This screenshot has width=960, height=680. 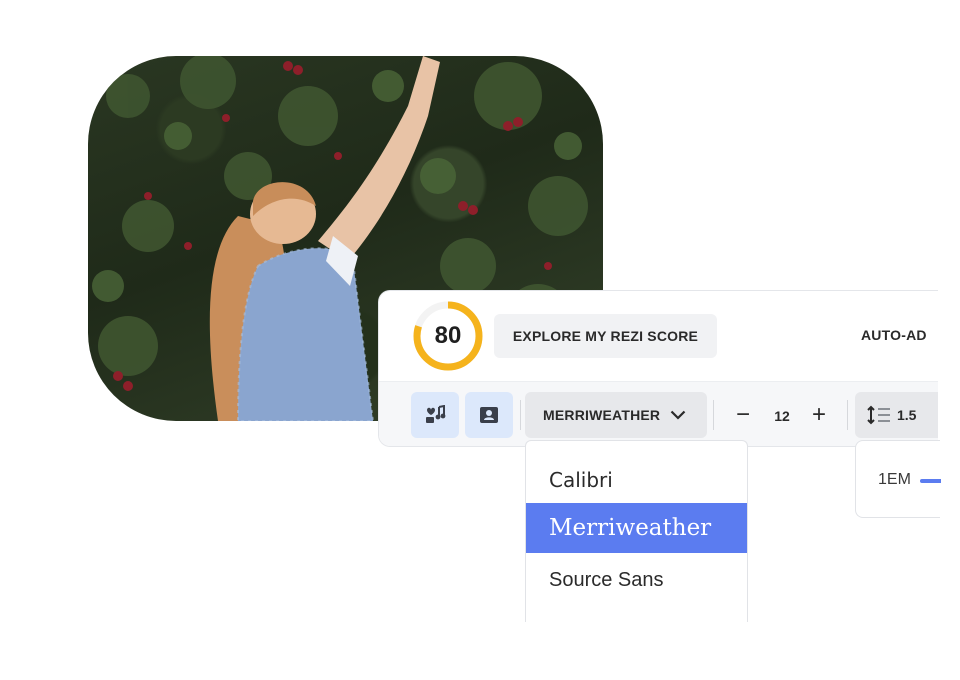 I want to click on theme-button, so click(x=435, y=415).